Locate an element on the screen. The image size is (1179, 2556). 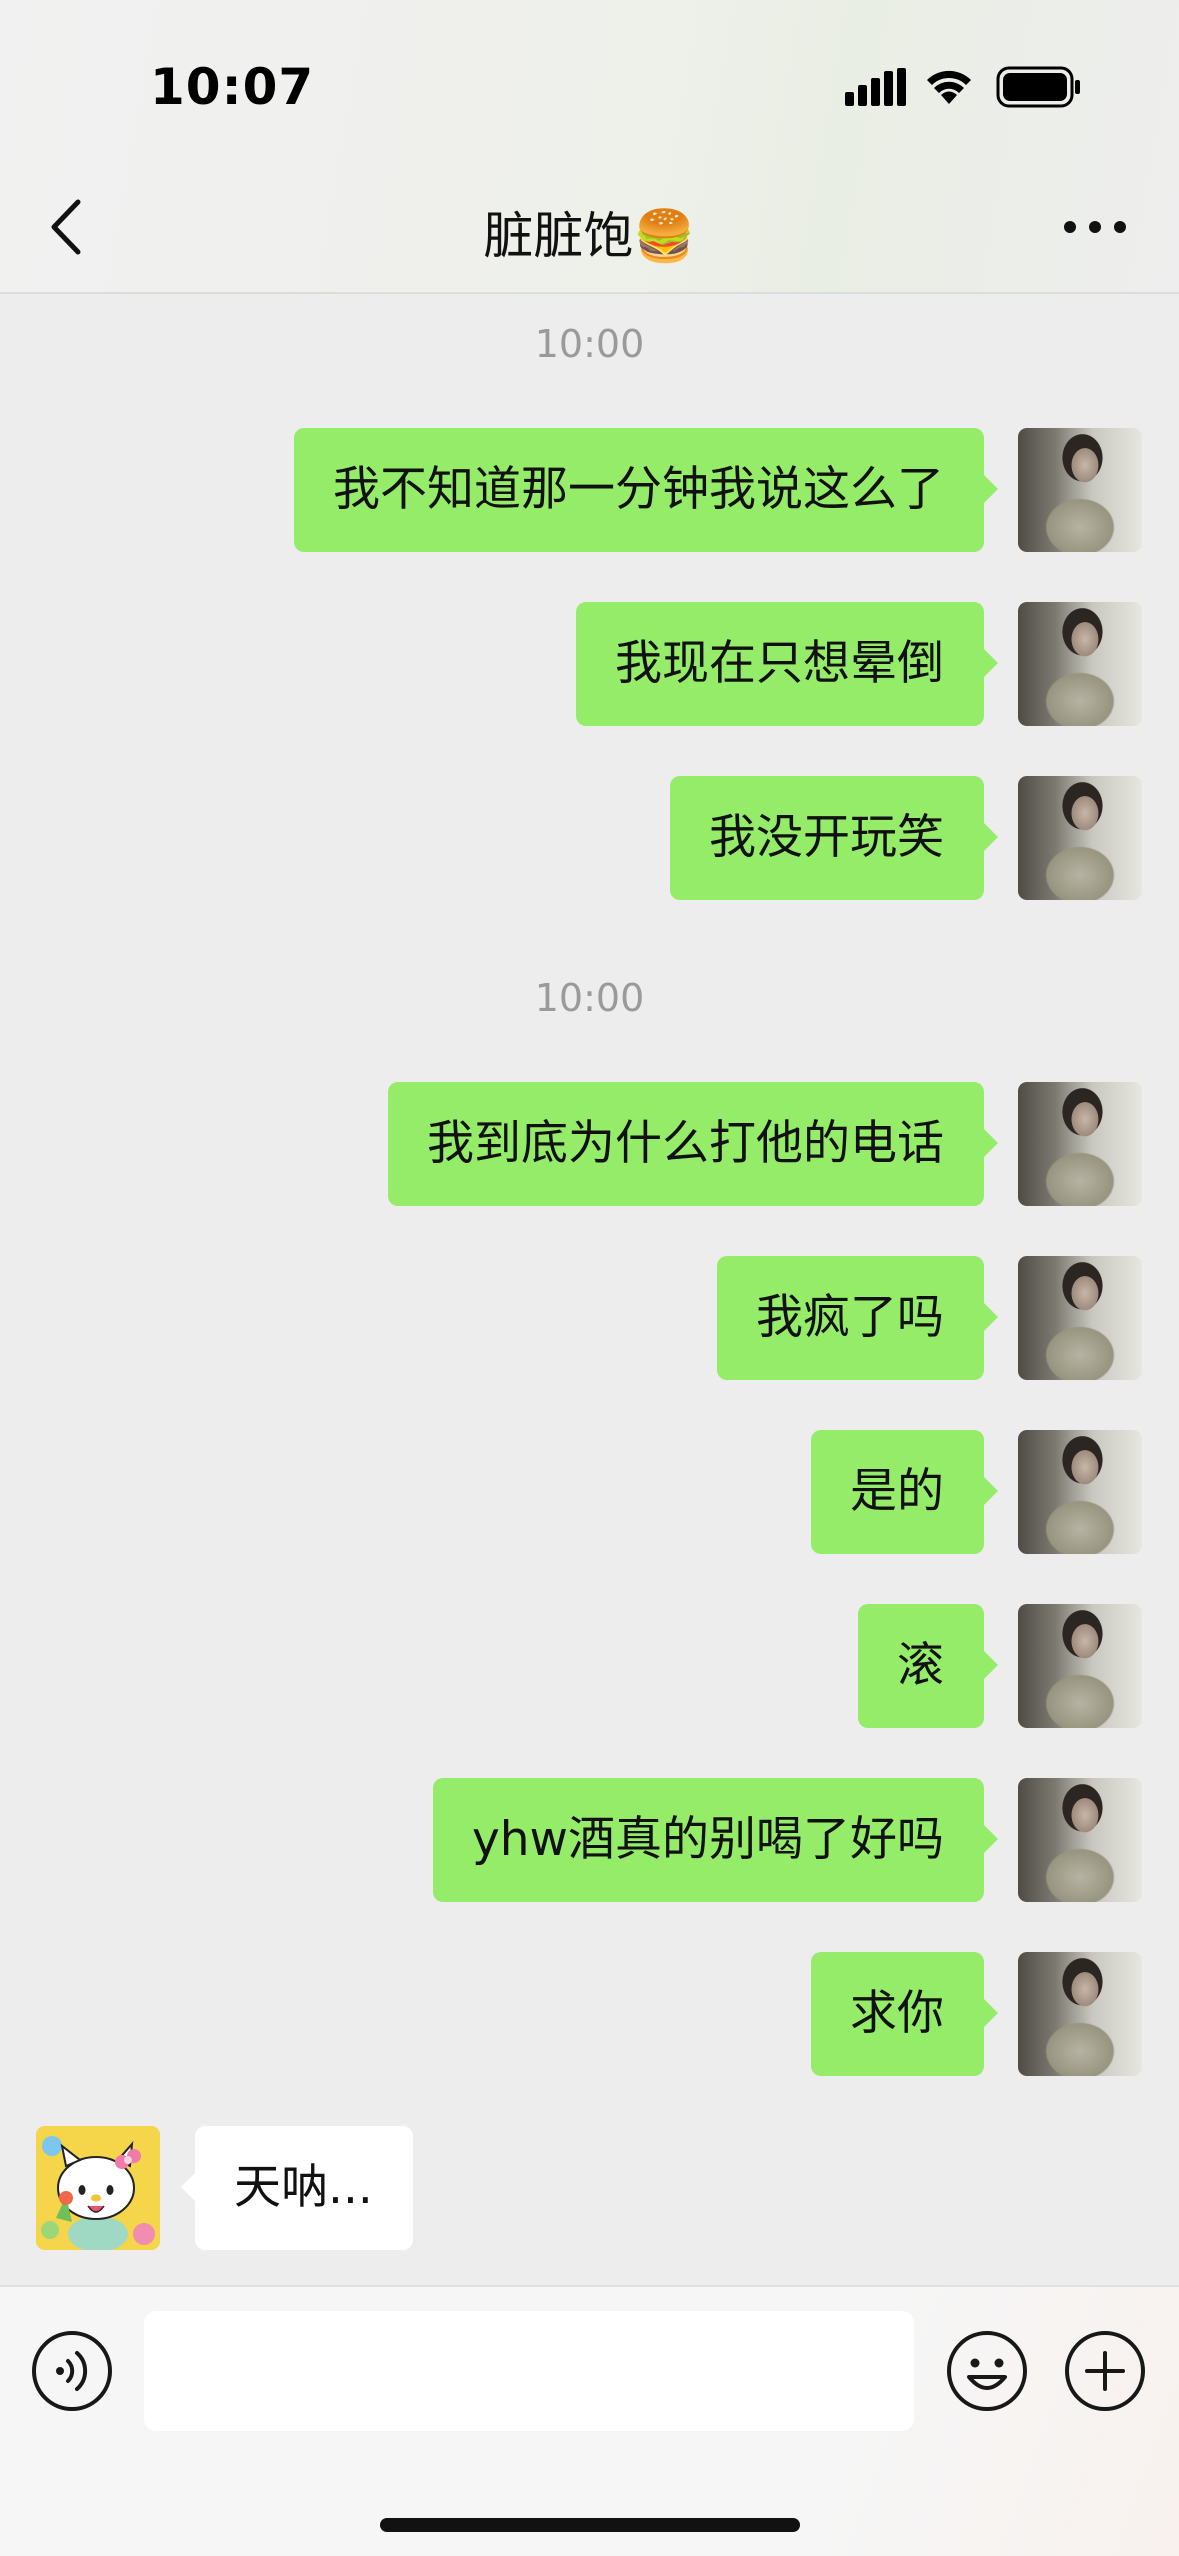
message-row-outgoing: 滚 is located at coordinates (589, 1666).